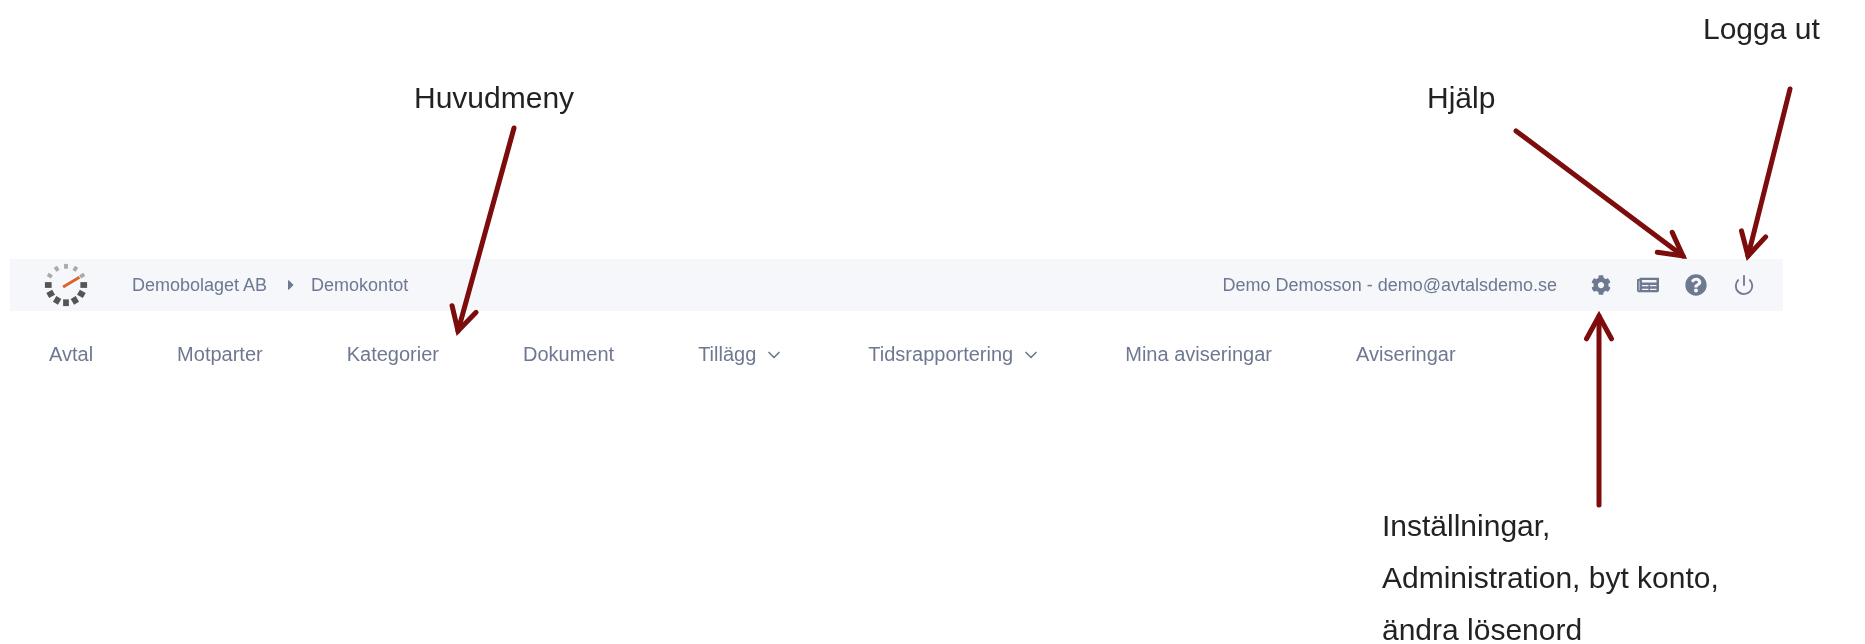  Describe the element at coordinates (1601, 285) in the screenshot. I see `settings-icon` at that location.